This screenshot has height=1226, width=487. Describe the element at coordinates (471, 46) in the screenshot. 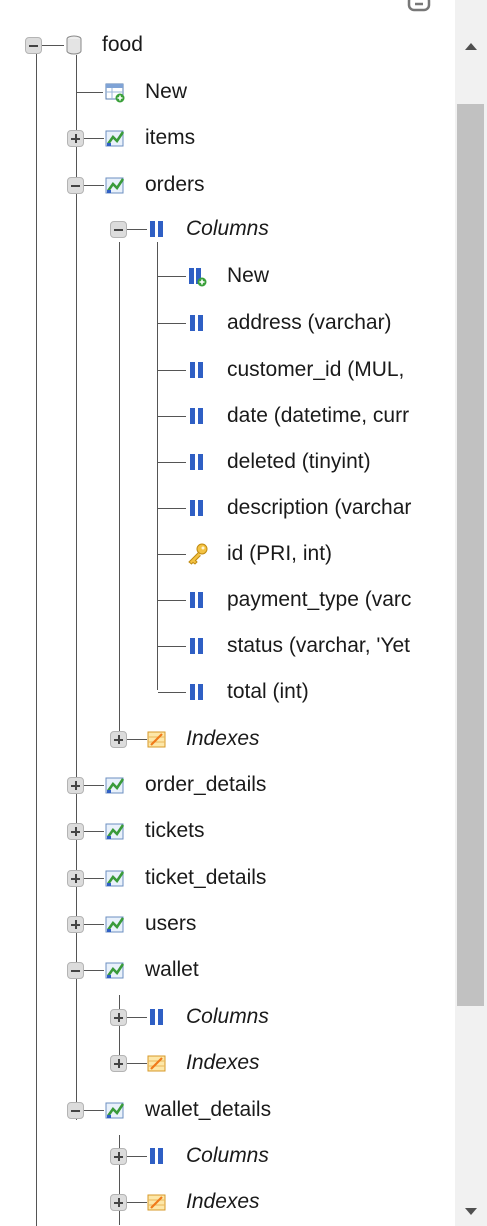

I see `scroll-up-arrow-icon` at that location.